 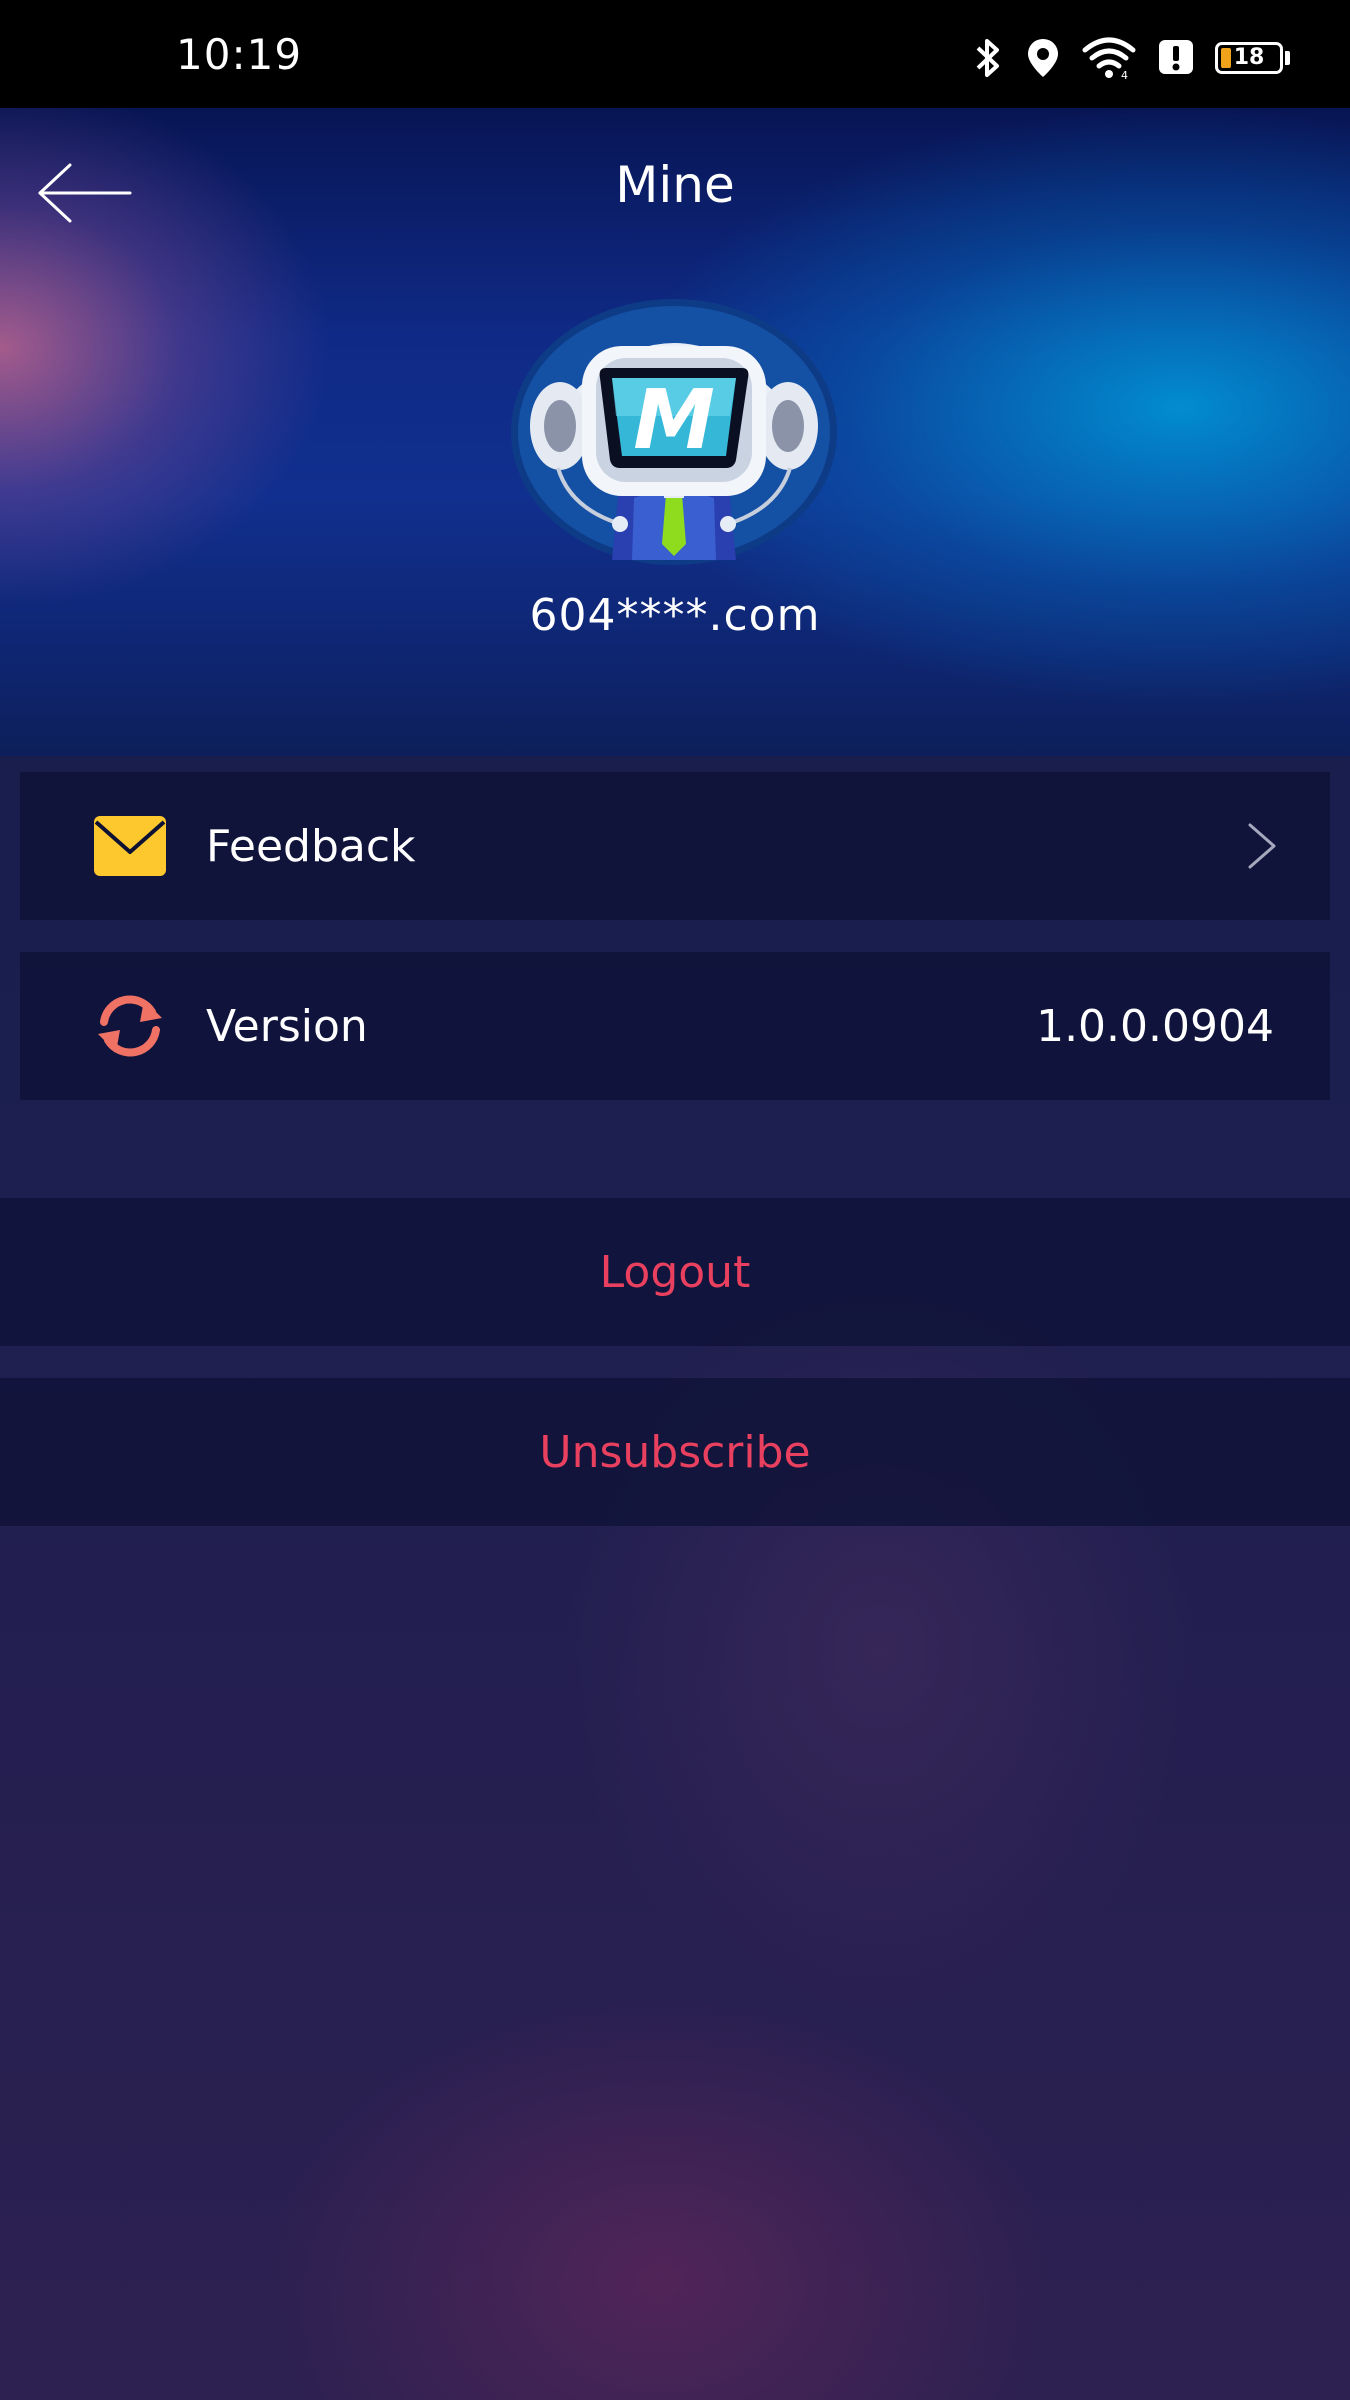 I want to click on wifi-icon: 4, so click(x=1109, y=58).